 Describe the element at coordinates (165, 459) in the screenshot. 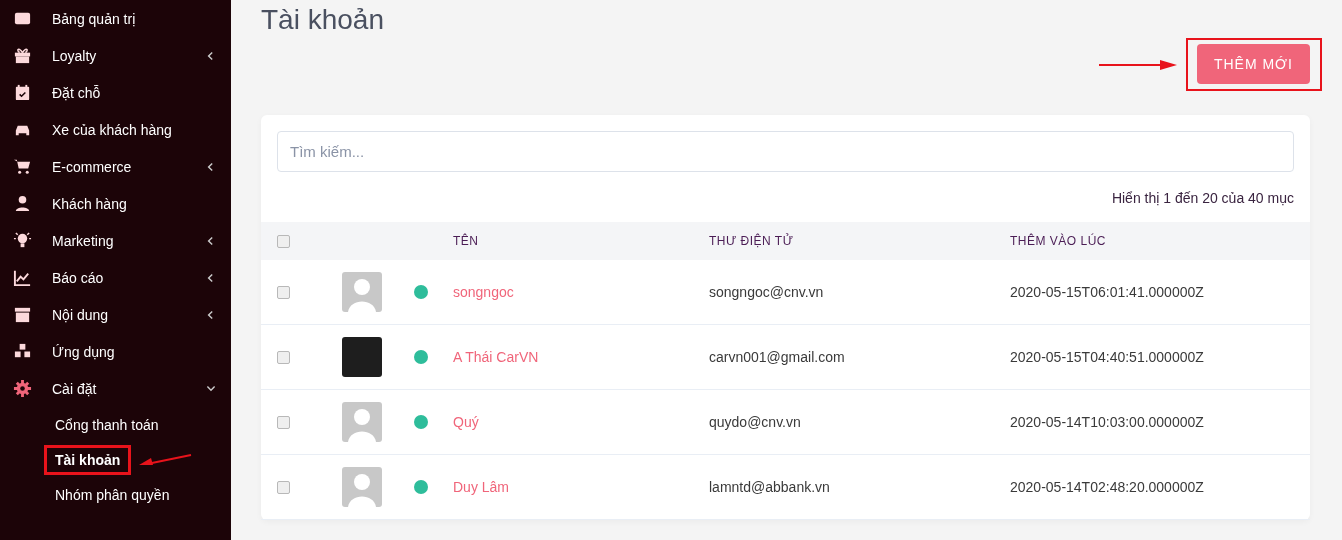

I see `annotation-arrow` at that location.